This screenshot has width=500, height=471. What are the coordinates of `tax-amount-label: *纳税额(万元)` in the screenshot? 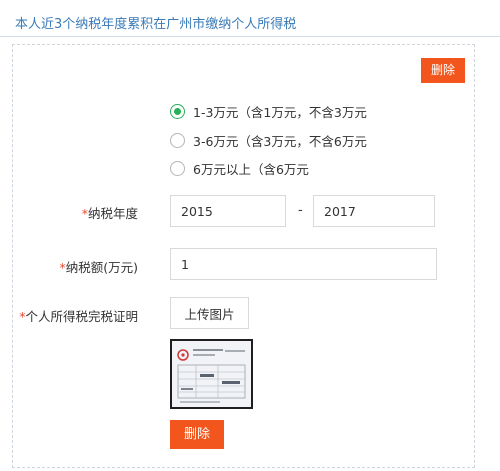 It's located at (98, 267).